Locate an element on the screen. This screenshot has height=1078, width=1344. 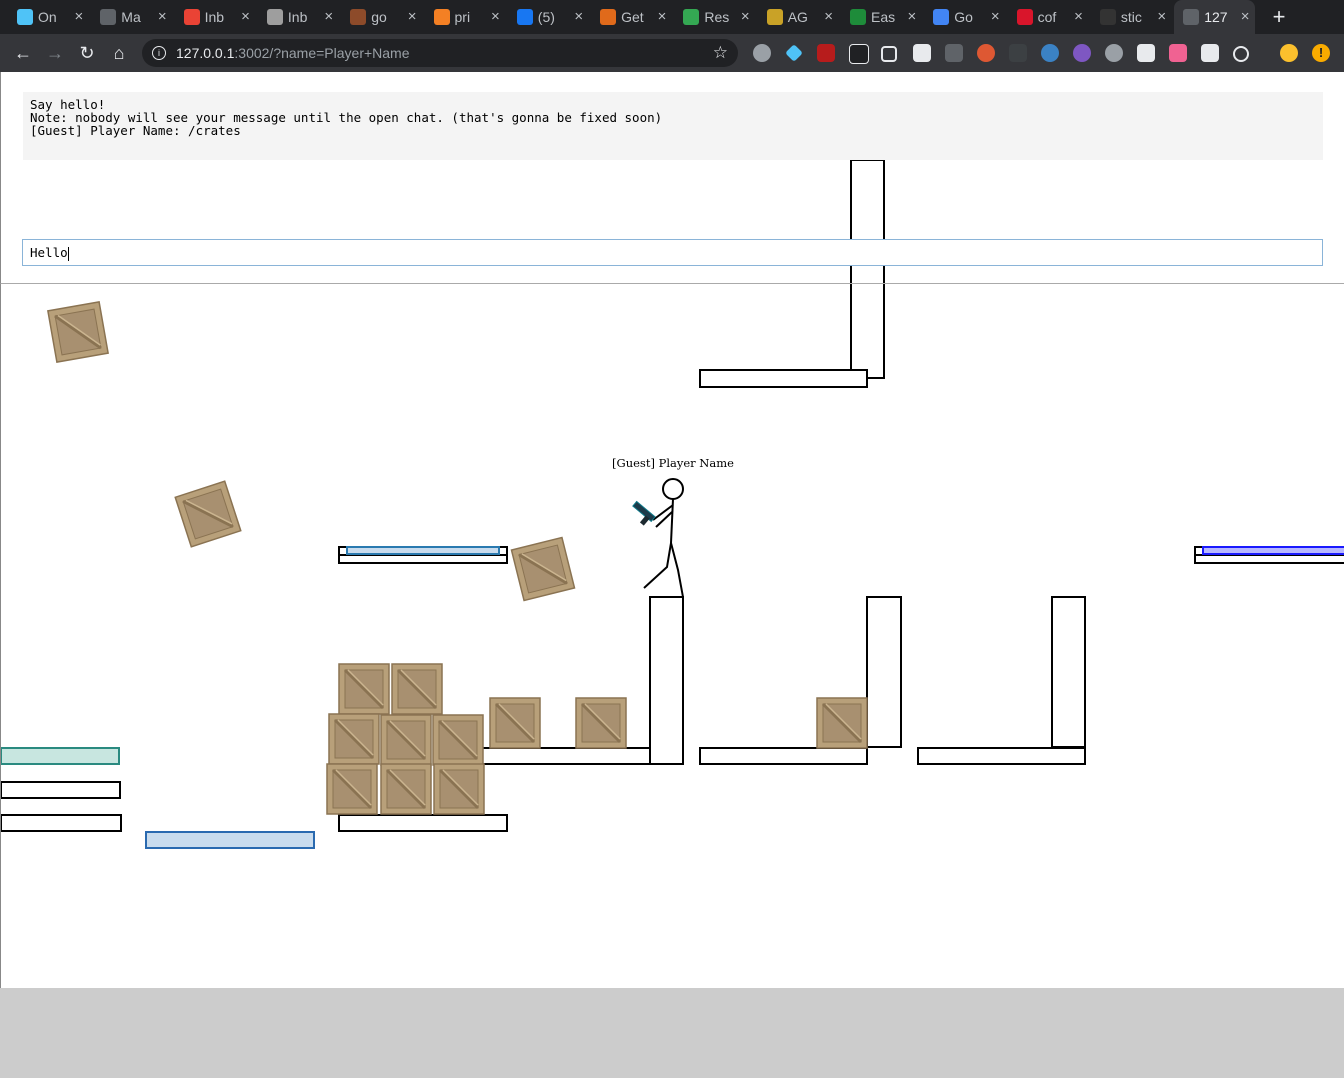
chat-input-value: Hello is located at coordinates (49, 252).